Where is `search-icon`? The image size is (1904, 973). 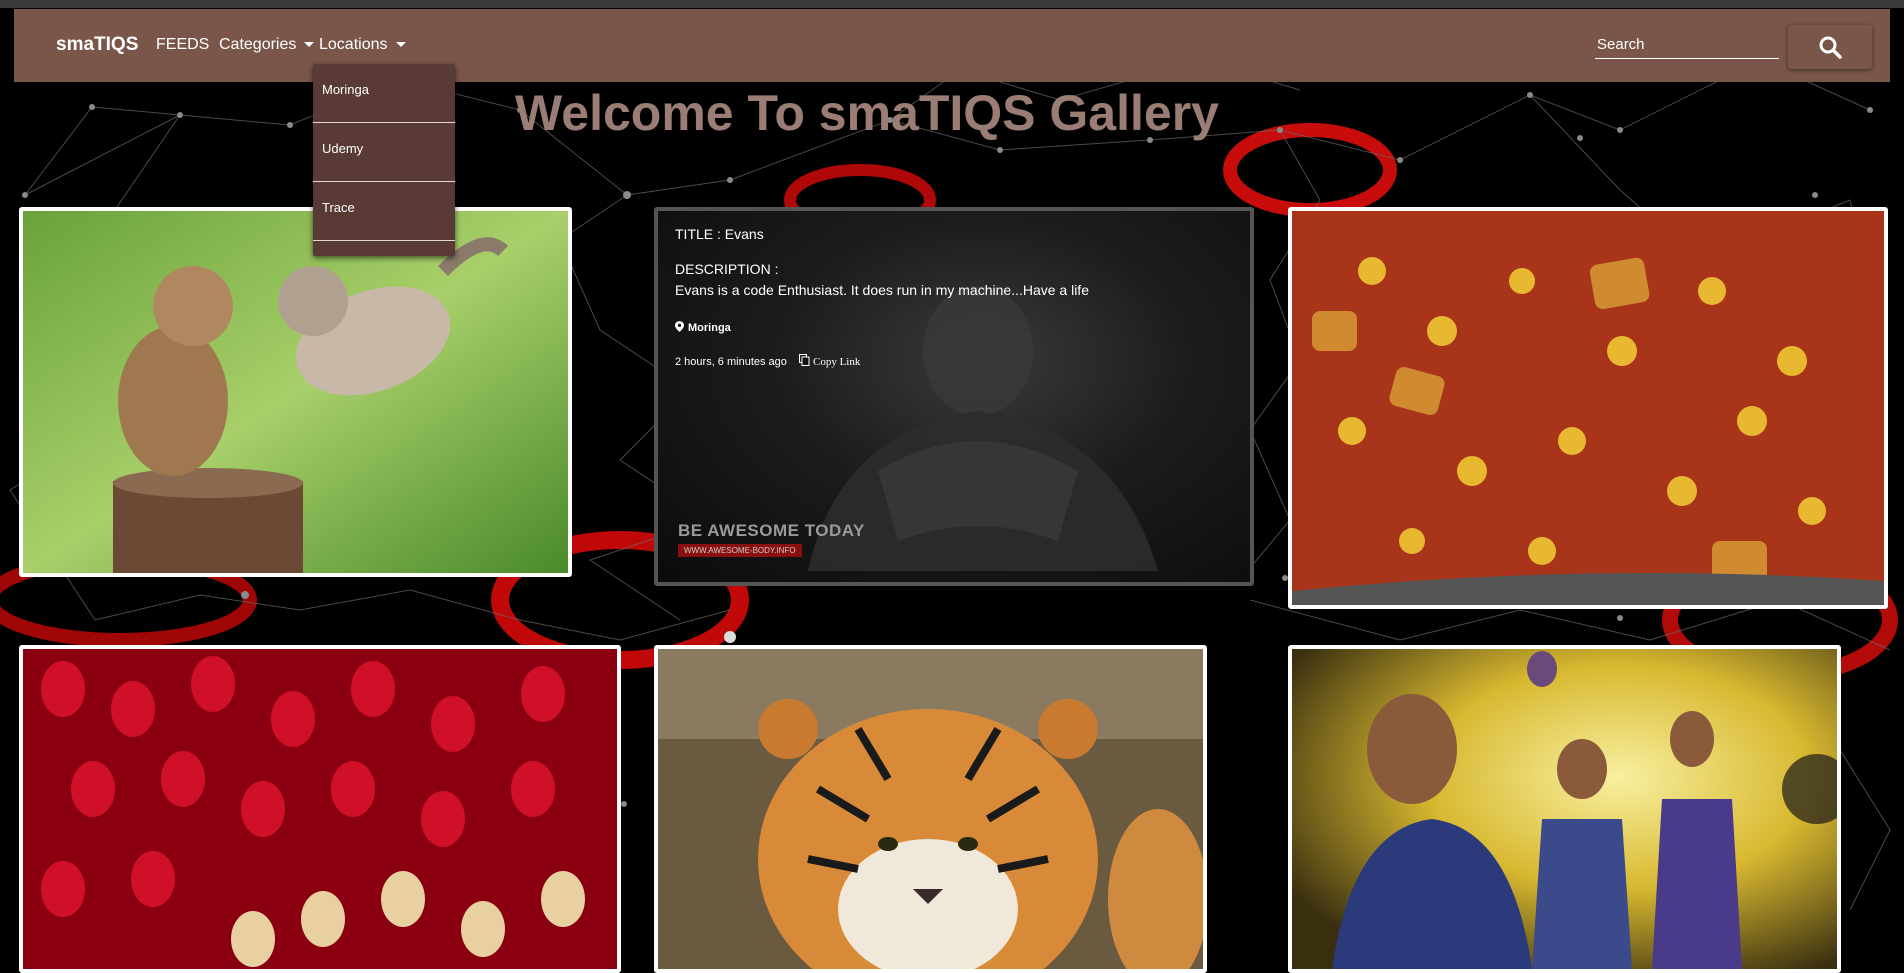
search-icon is located at coordinates (1830, 47).